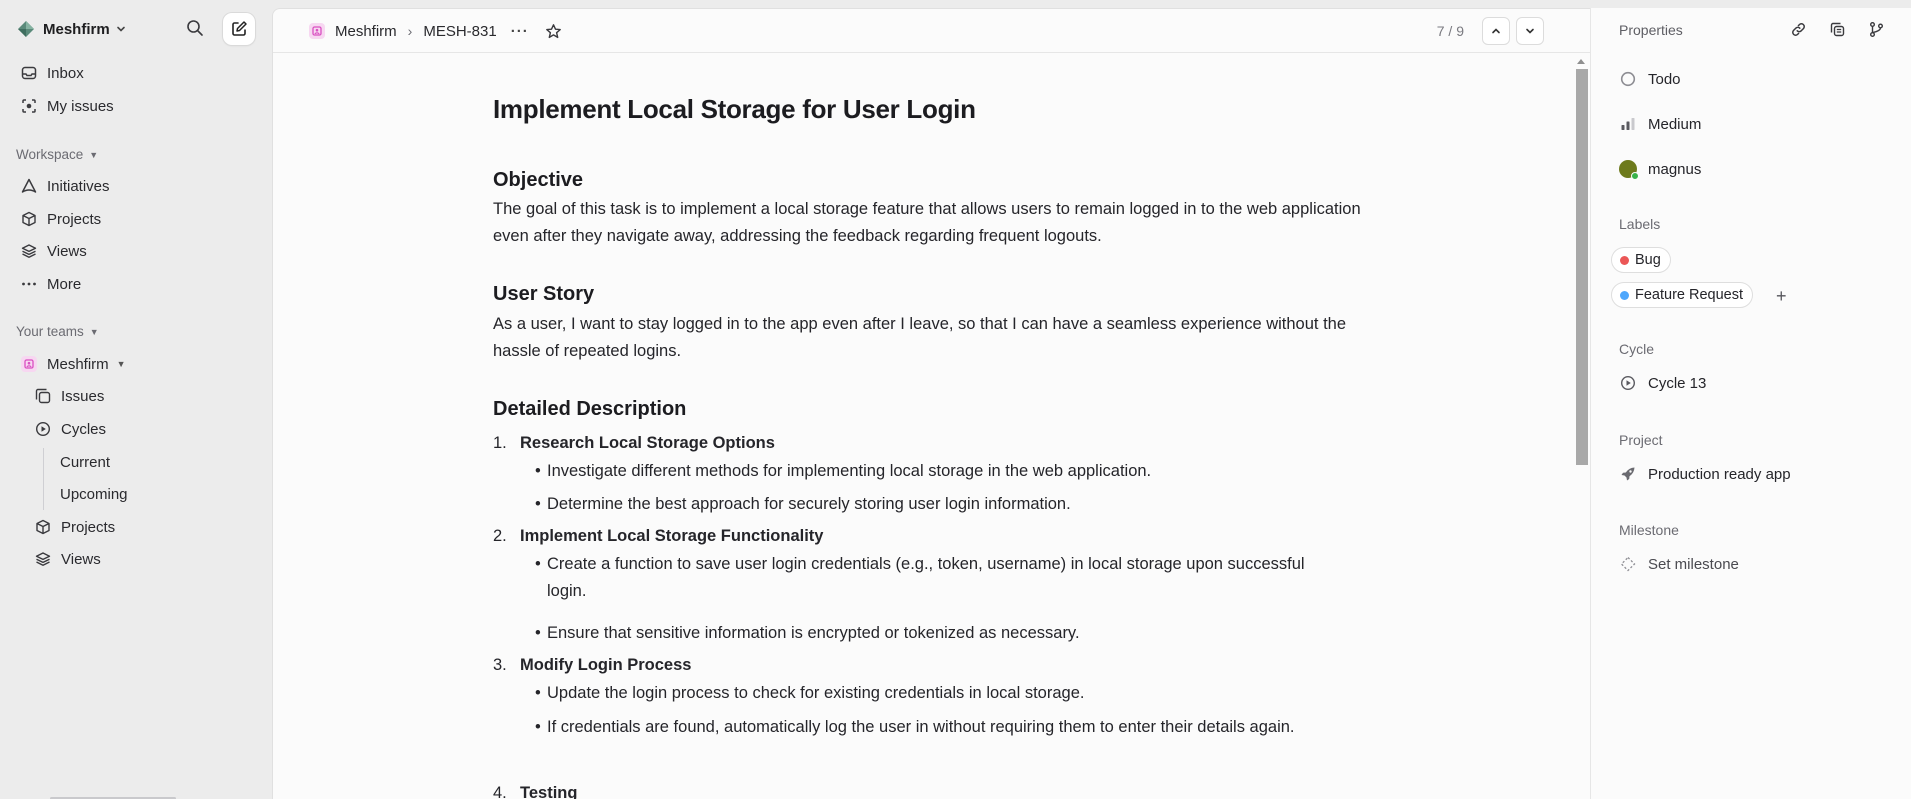 This screenshot has width=1911, height=799. I want to click on milestone-value: Set milestone, so click(1693, 564).